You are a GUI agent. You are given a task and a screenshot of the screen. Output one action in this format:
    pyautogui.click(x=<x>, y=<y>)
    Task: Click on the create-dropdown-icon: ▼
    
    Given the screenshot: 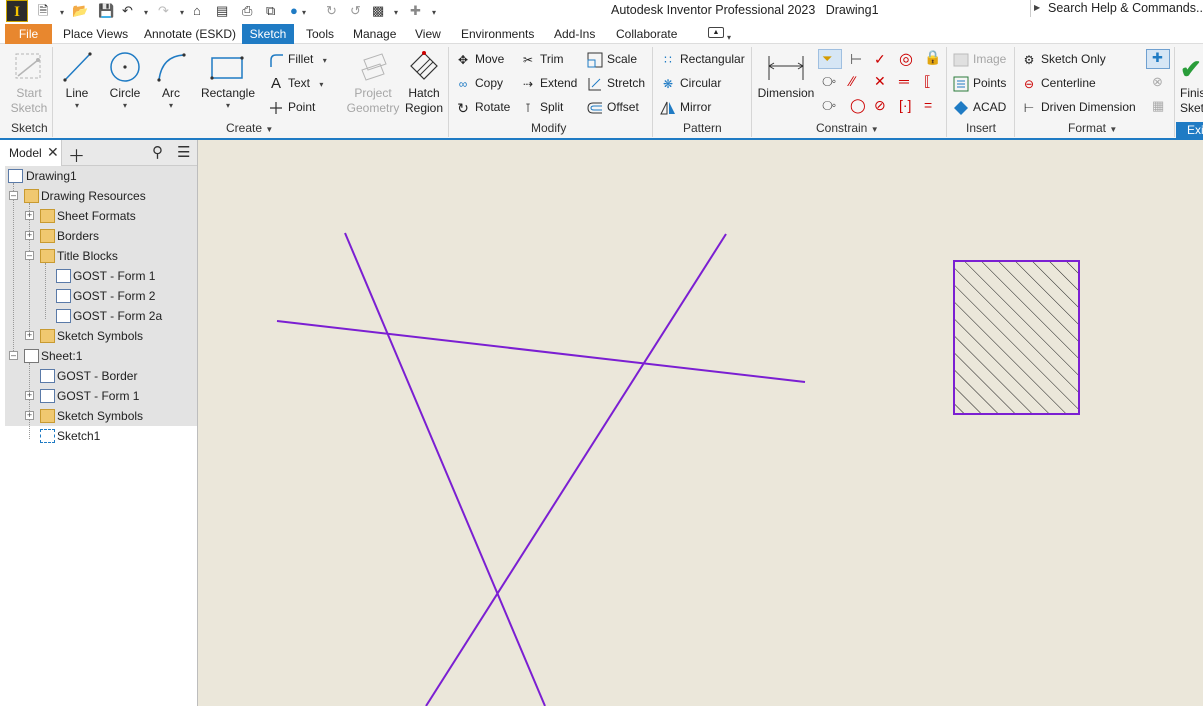 What is the action you would take?
    pyautogui.click(x=269, y=129)
    